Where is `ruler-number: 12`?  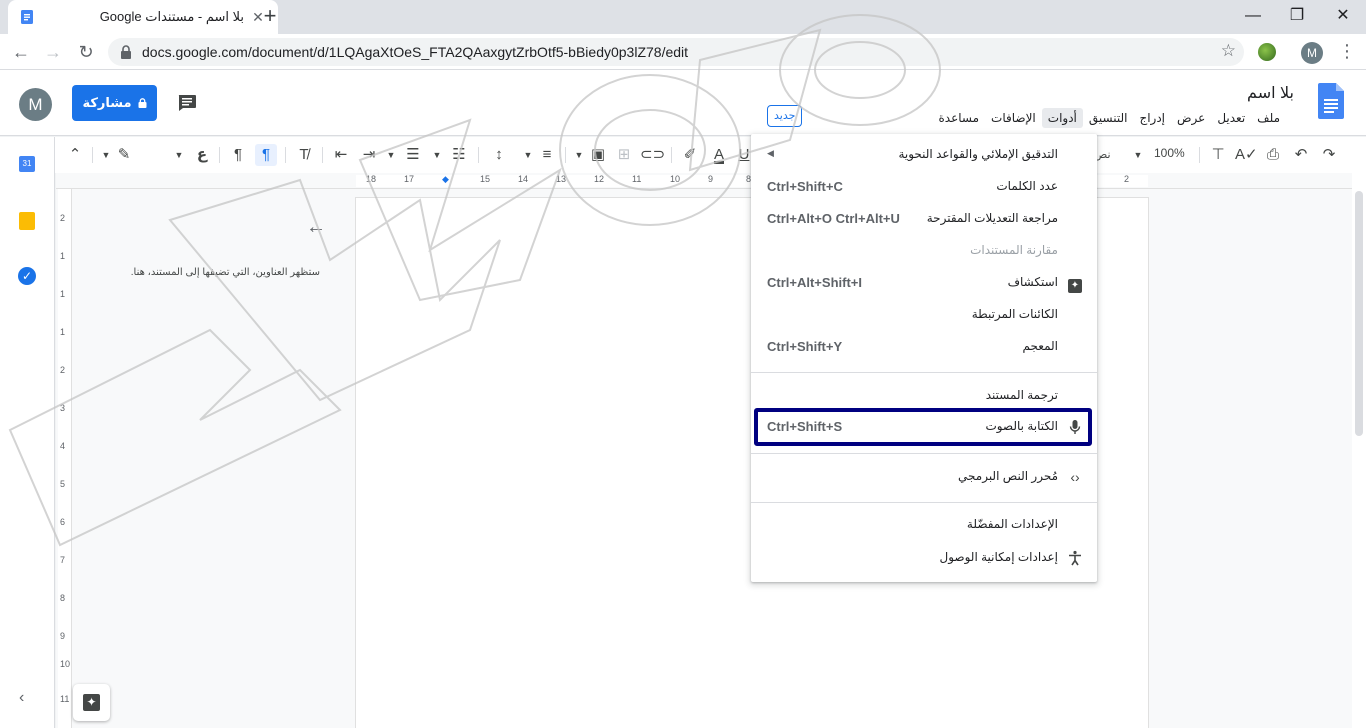
ruler-number: 12 is located at coordinates (599, 179).